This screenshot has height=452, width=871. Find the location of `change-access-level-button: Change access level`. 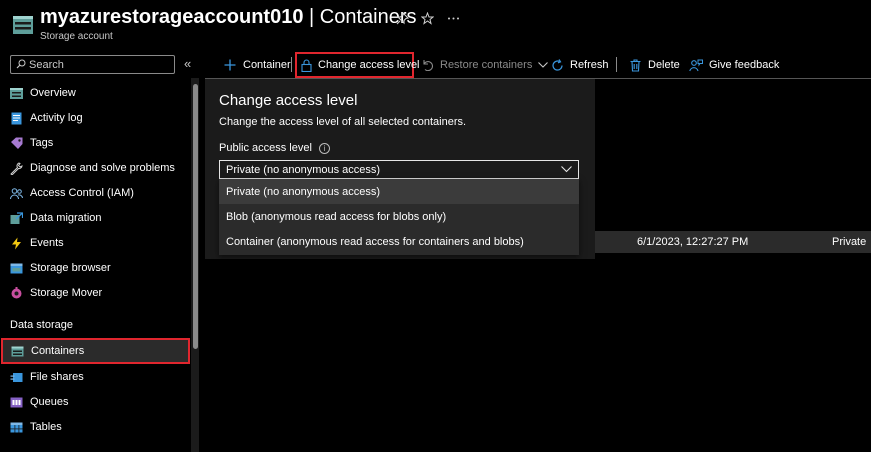

change-access-level-button: Change access level is located at coordinates (357, 65).